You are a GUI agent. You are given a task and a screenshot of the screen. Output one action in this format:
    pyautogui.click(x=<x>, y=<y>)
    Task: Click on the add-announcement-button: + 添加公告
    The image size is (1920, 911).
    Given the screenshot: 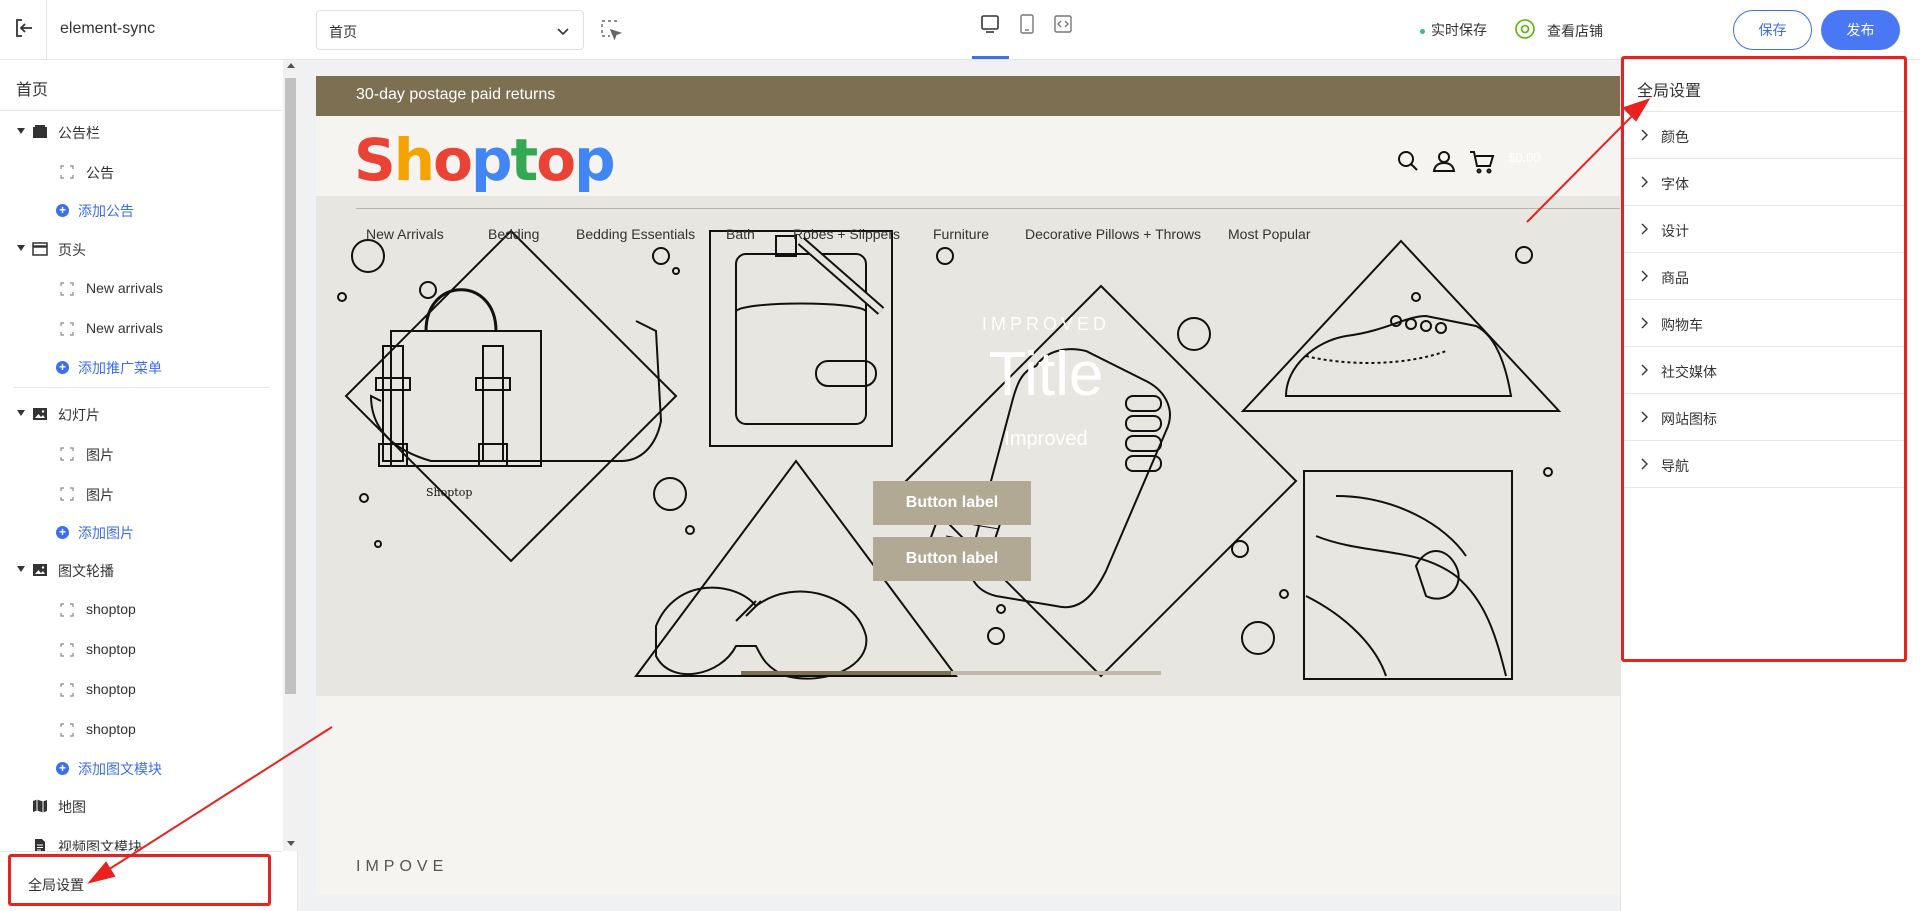 What is the action you would take?
    pyautogui.click(x=141, y=210)
    